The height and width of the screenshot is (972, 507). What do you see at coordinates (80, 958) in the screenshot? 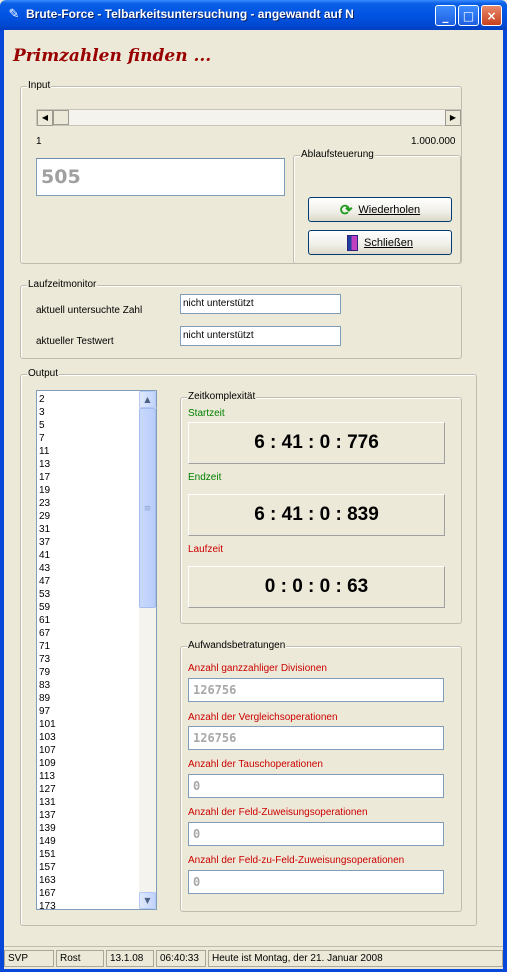
I see `status-panel-name: Rost` at bounding box center [80, 958].